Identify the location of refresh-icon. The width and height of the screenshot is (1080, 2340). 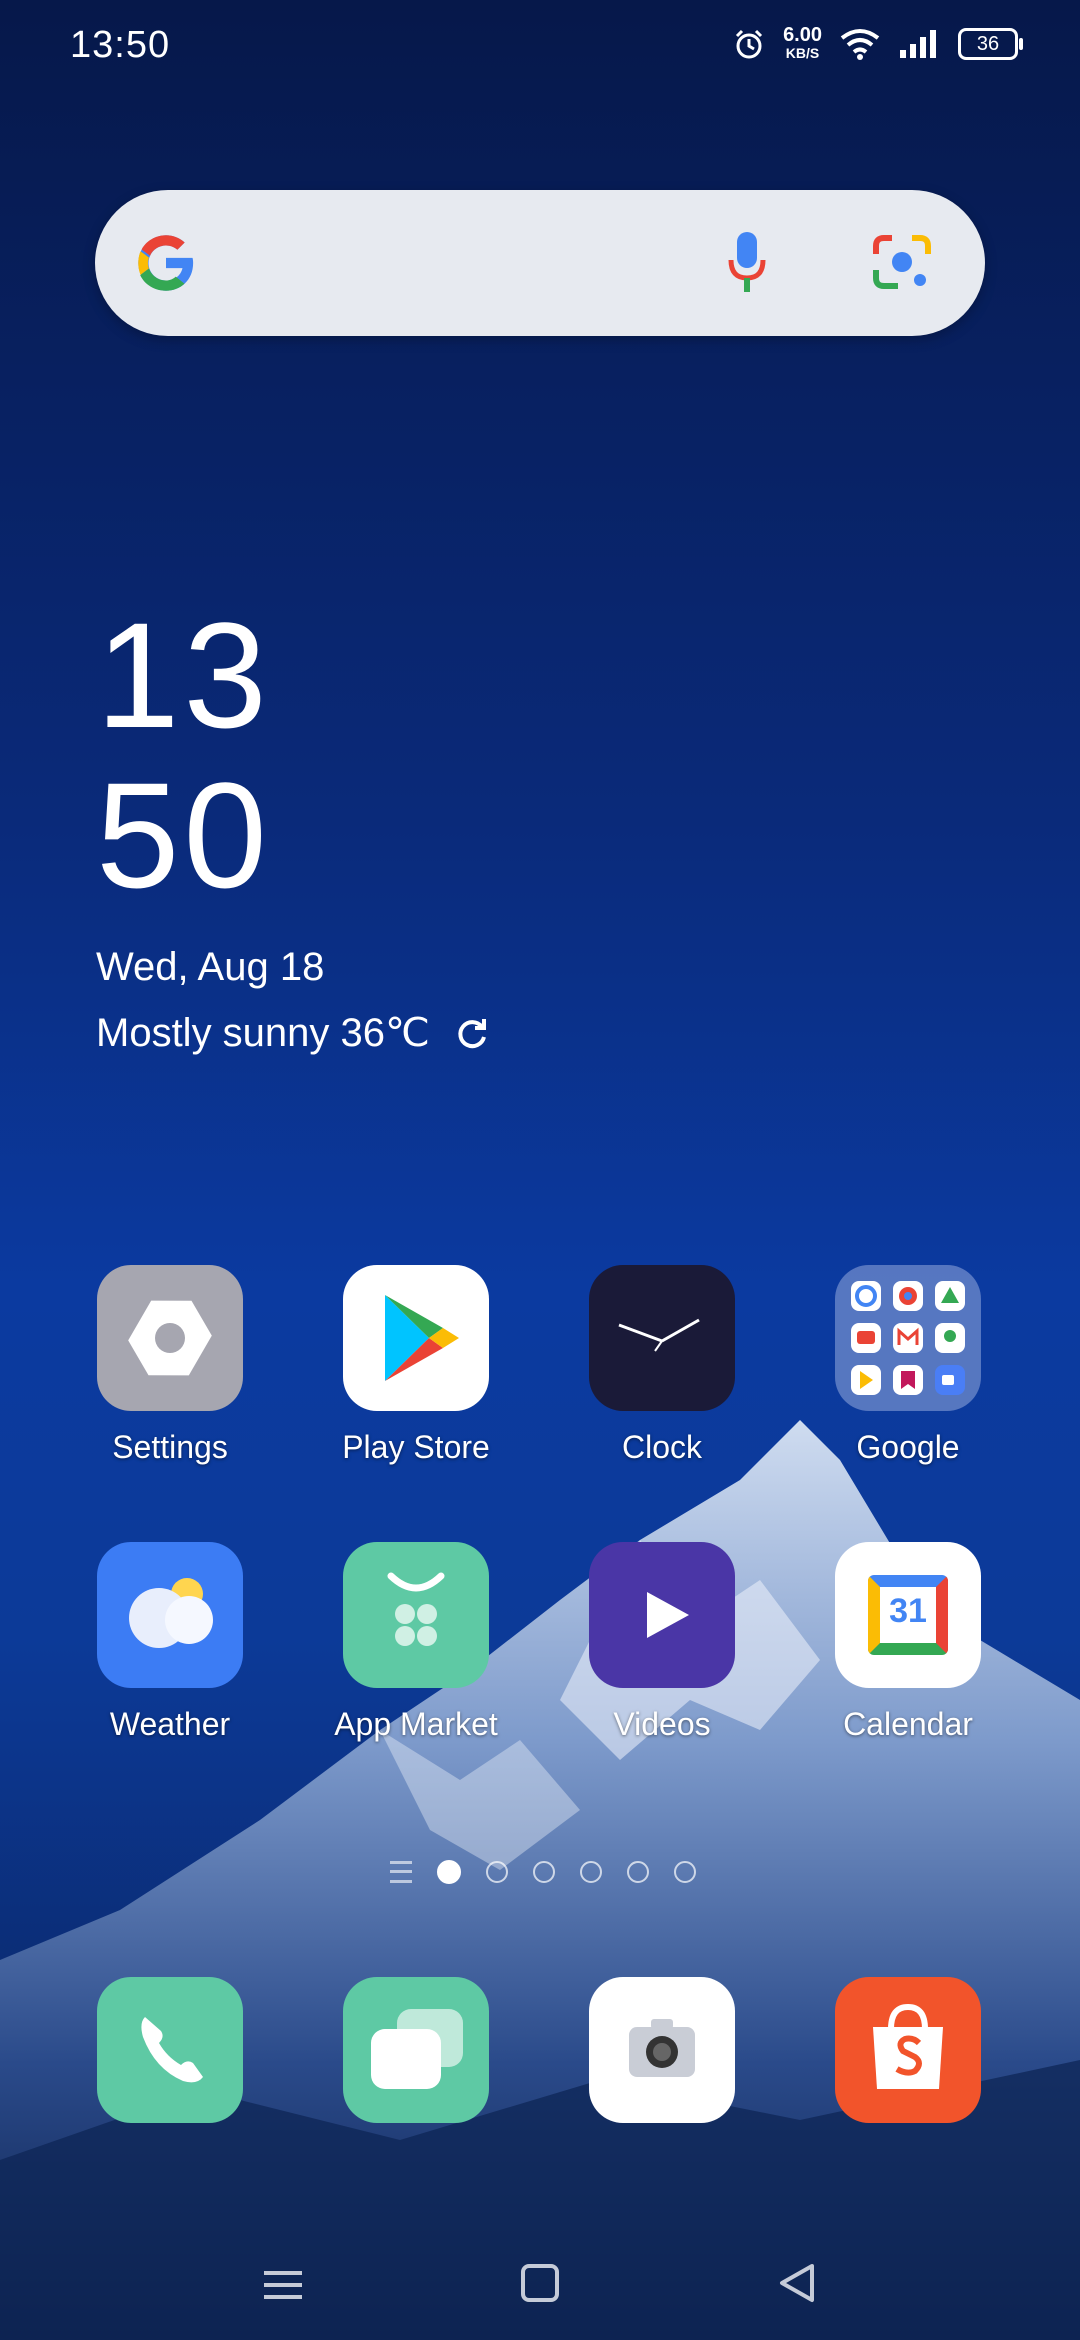
(472, 1033).